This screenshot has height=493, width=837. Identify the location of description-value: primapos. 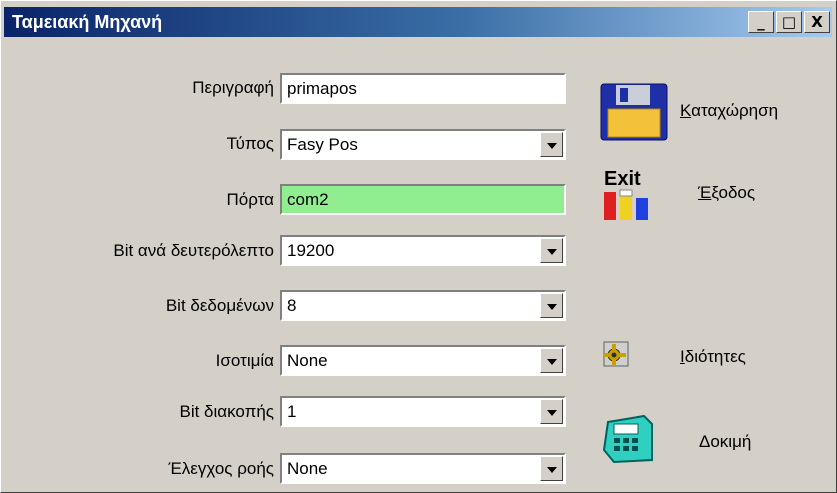
(322, 88).